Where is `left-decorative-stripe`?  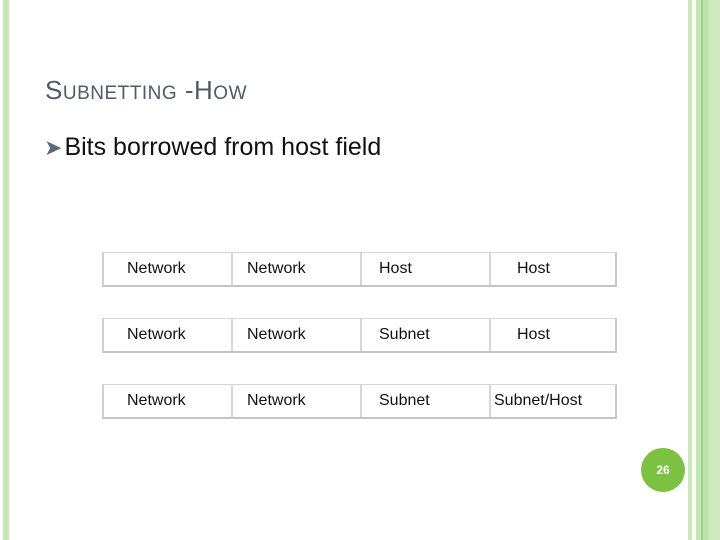 left-decorative-stripe is located at coordinates (6, 270).